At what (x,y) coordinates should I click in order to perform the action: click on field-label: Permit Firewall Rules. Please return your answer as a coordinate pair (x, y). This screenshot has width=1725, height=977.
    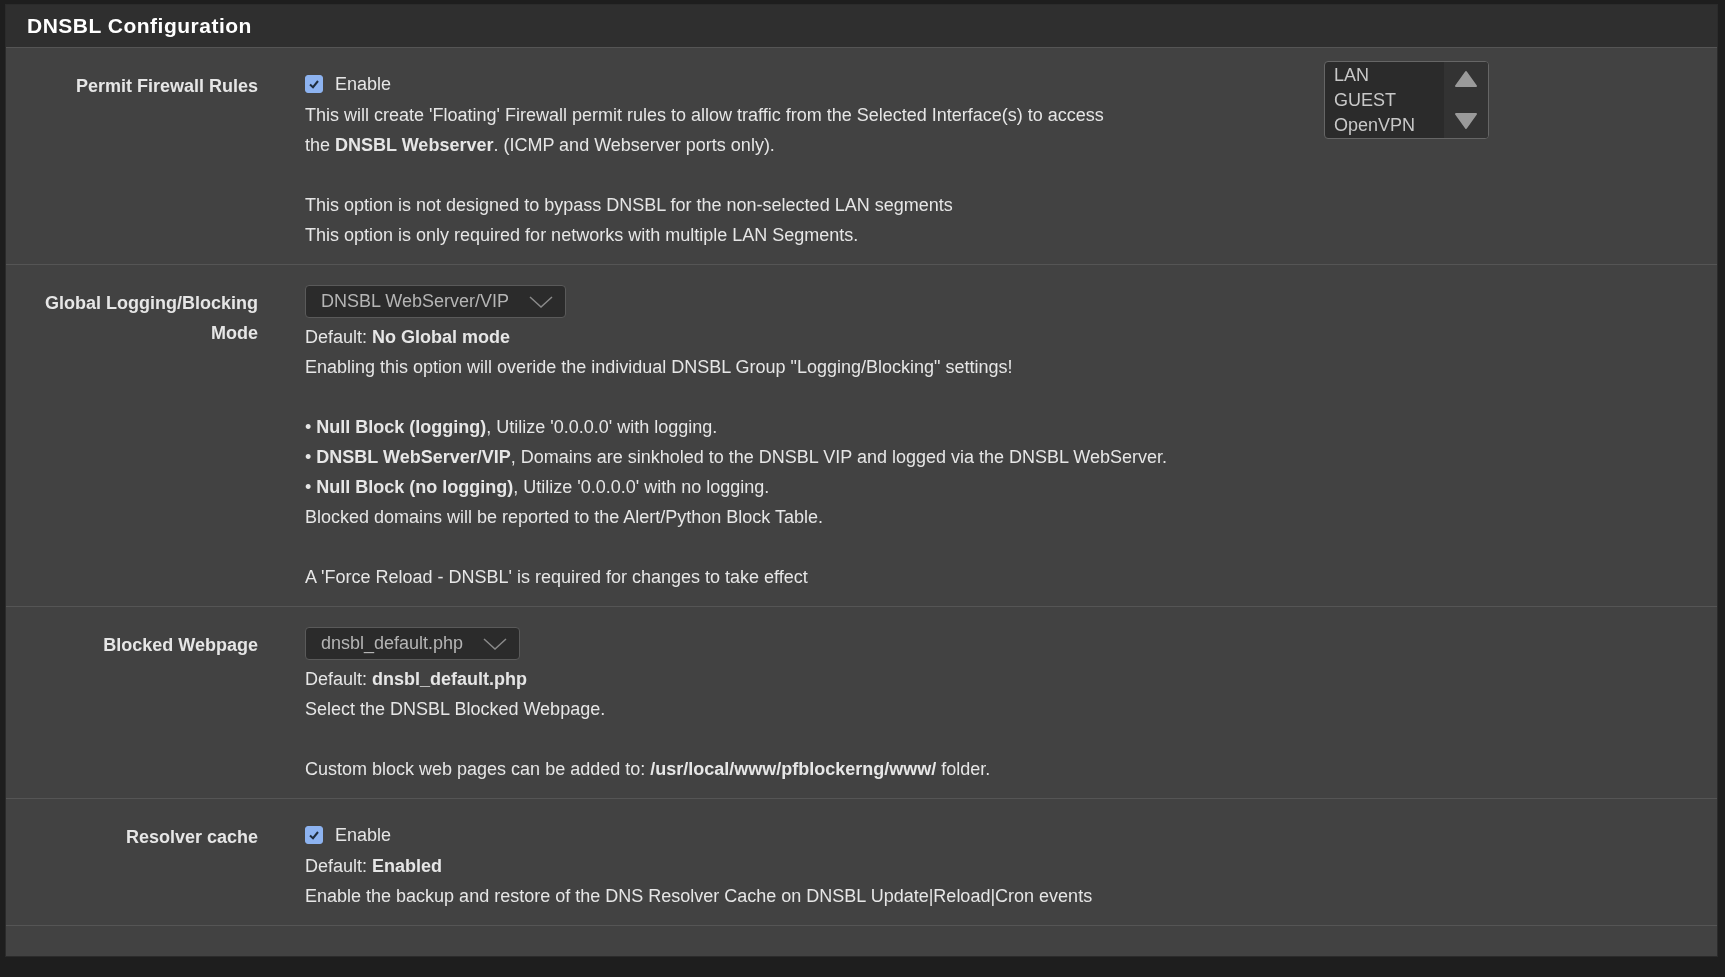
    Looking at the image, I should click on (166, 86).